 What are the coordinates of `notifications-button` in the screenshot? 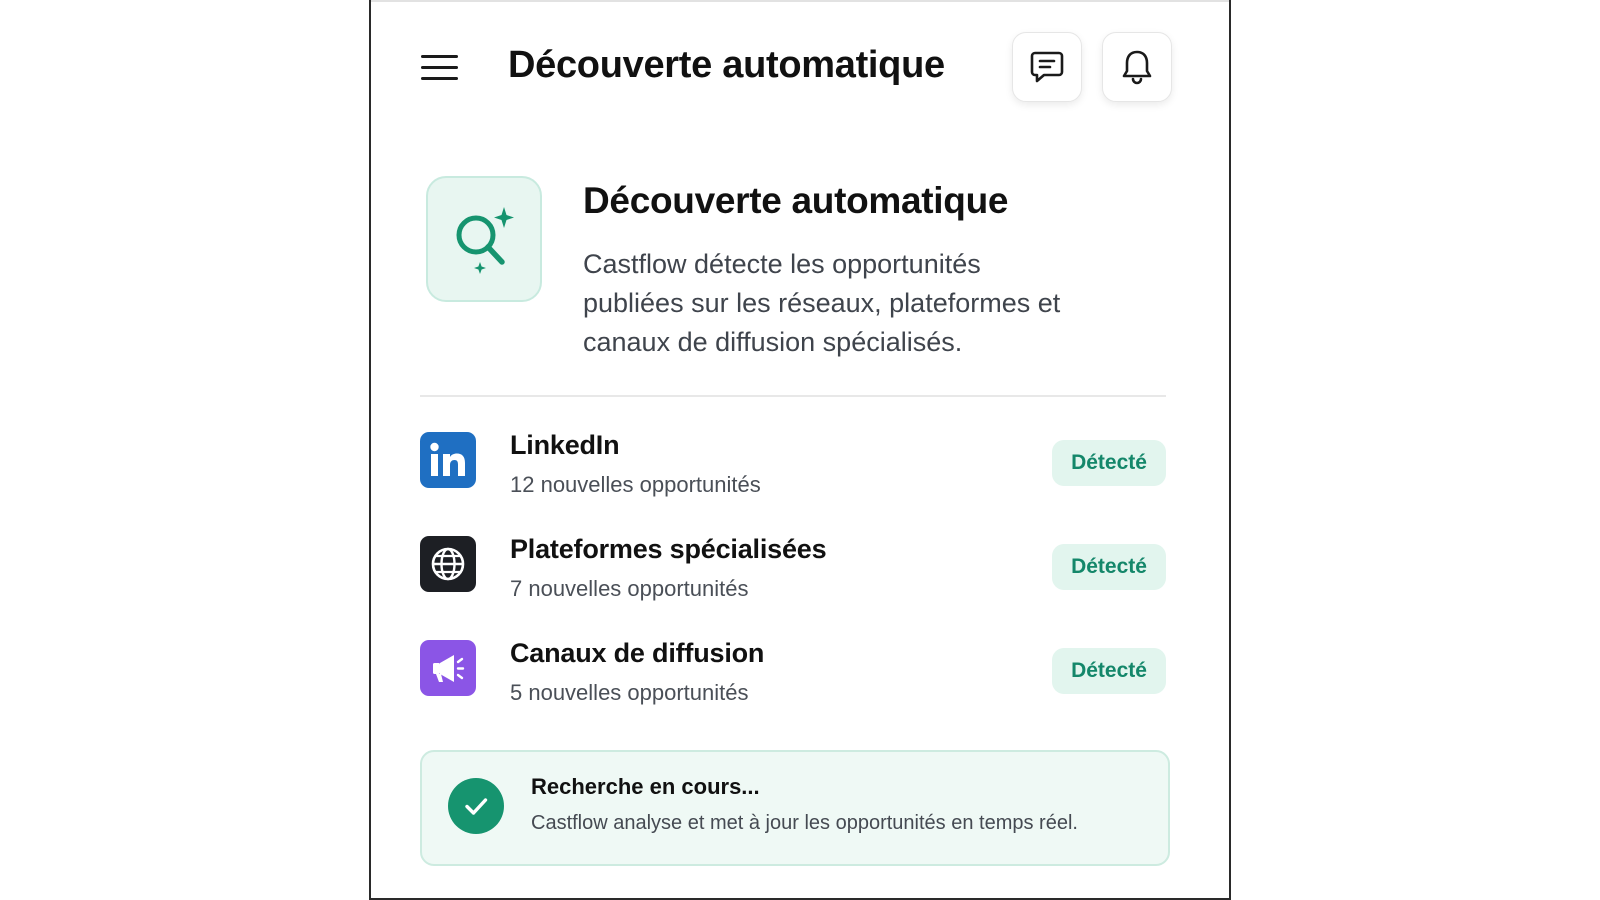 It's located at (1137, 67).